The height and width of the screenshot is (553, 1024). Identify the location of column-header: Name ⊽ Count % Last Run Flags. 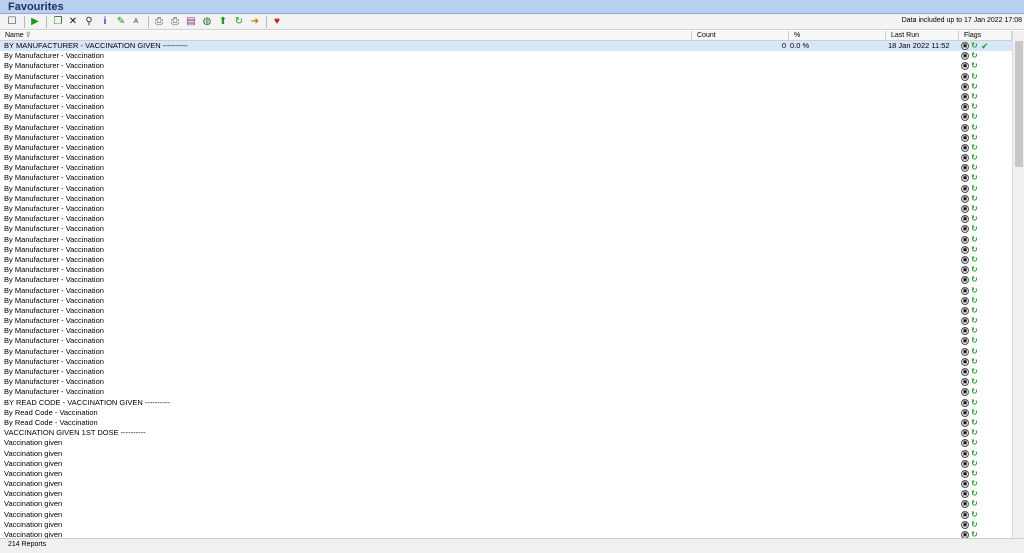
(506, 36).